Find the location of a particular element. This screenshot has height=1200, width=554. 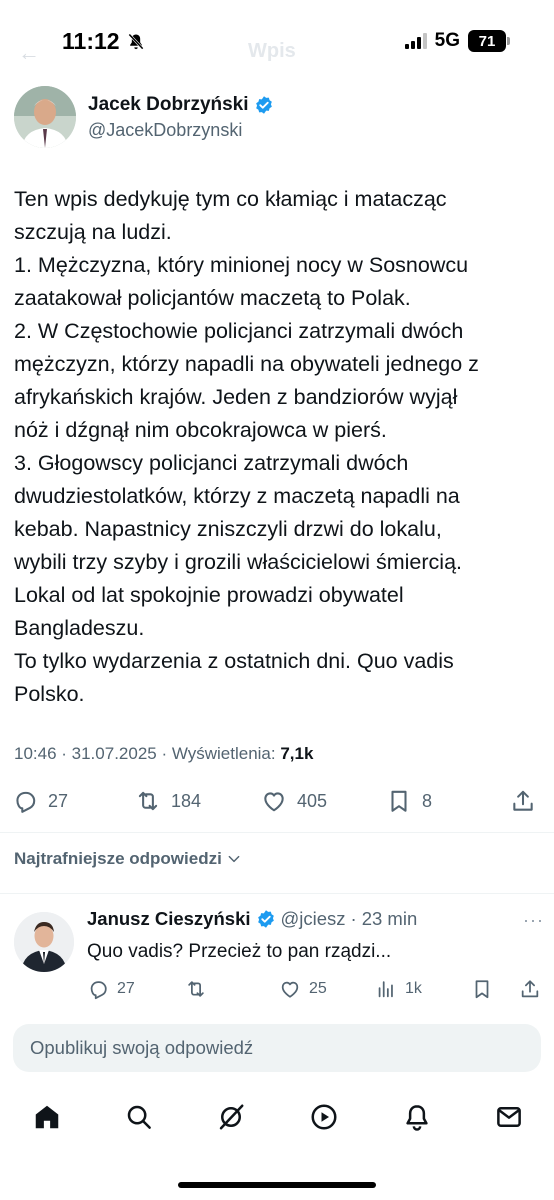

reply-reply-count: 27 is located at coordinates (126, 988).